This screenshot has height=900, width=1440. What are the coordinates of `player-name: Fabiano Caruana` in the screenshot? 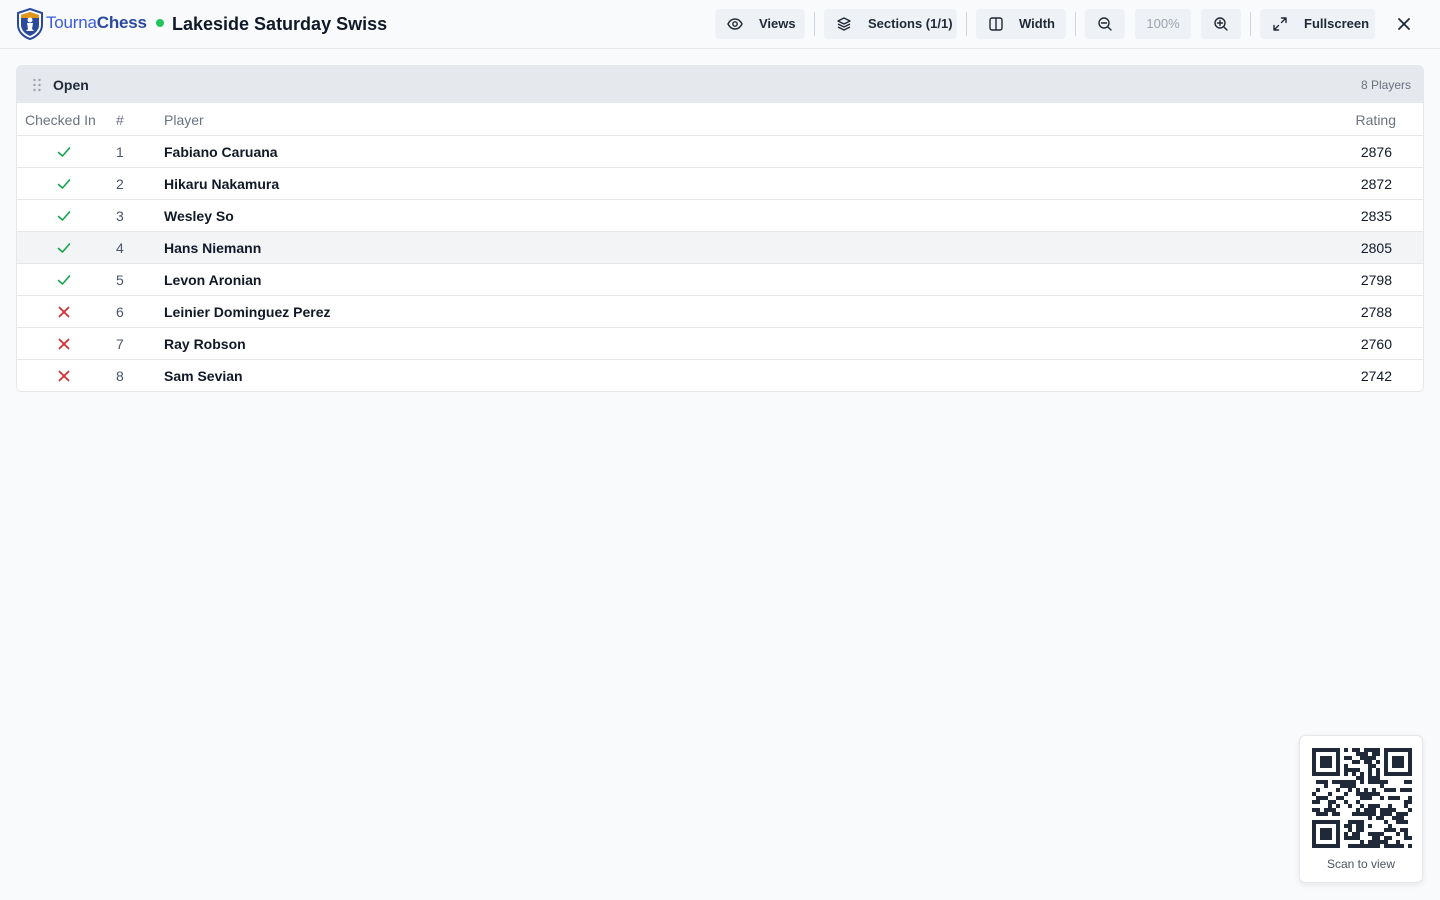 It's located at (221, 152).